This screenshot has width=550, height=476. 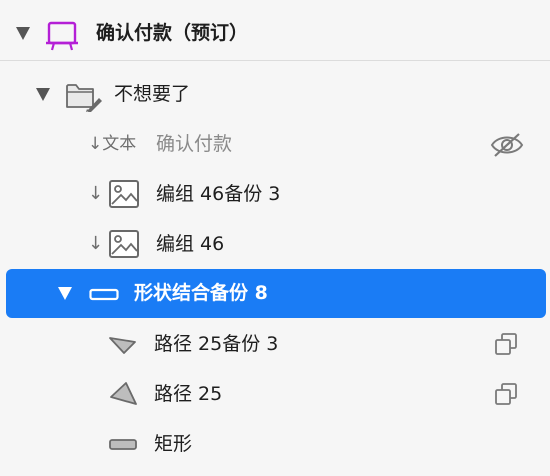 I want to click on divider, so click(x=275, y=60).